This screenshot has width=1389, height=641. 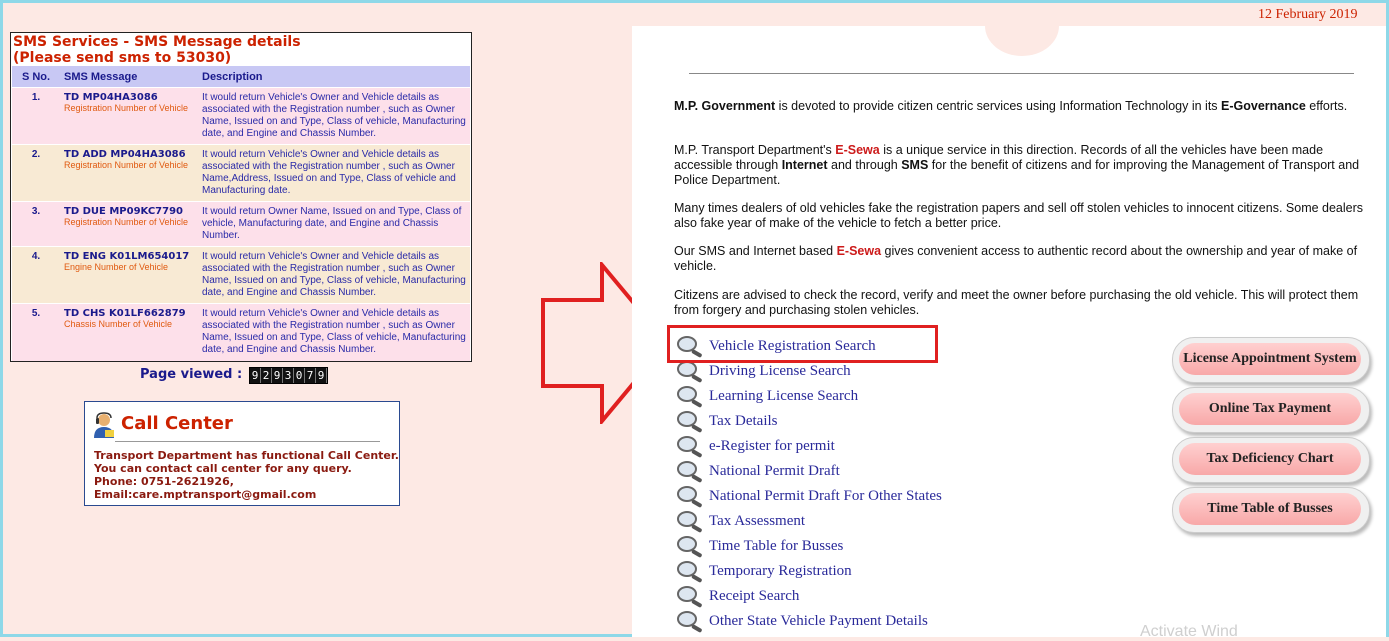 I want to click on link-tax-details: Tax Details, so click(x=727, y=421).